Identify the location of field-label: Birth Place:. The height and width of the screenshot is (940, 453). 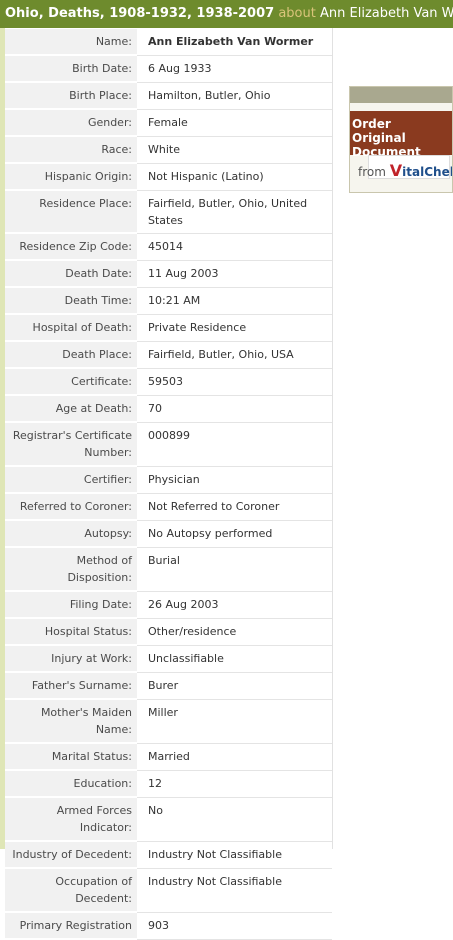
(71, 96).